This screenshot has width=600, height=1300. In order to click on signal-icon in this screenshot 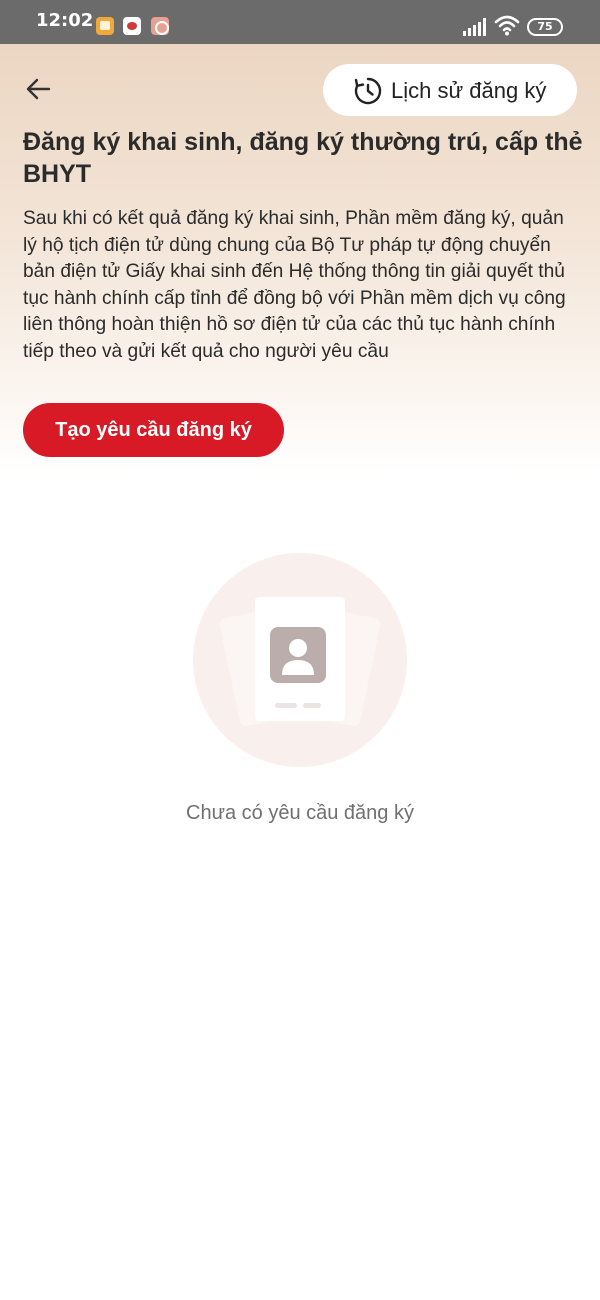, I will do `click(474, 27)`.